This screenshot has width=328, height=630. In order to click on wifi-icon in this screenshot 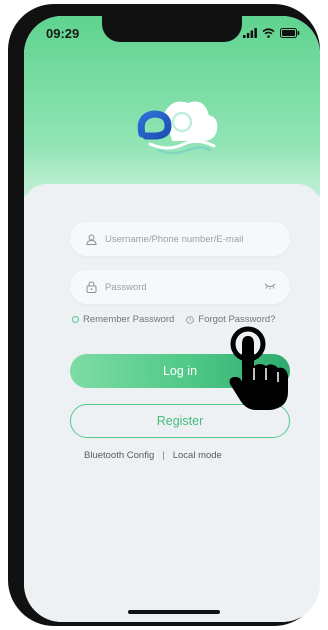, I will do `click(268, 33)`.